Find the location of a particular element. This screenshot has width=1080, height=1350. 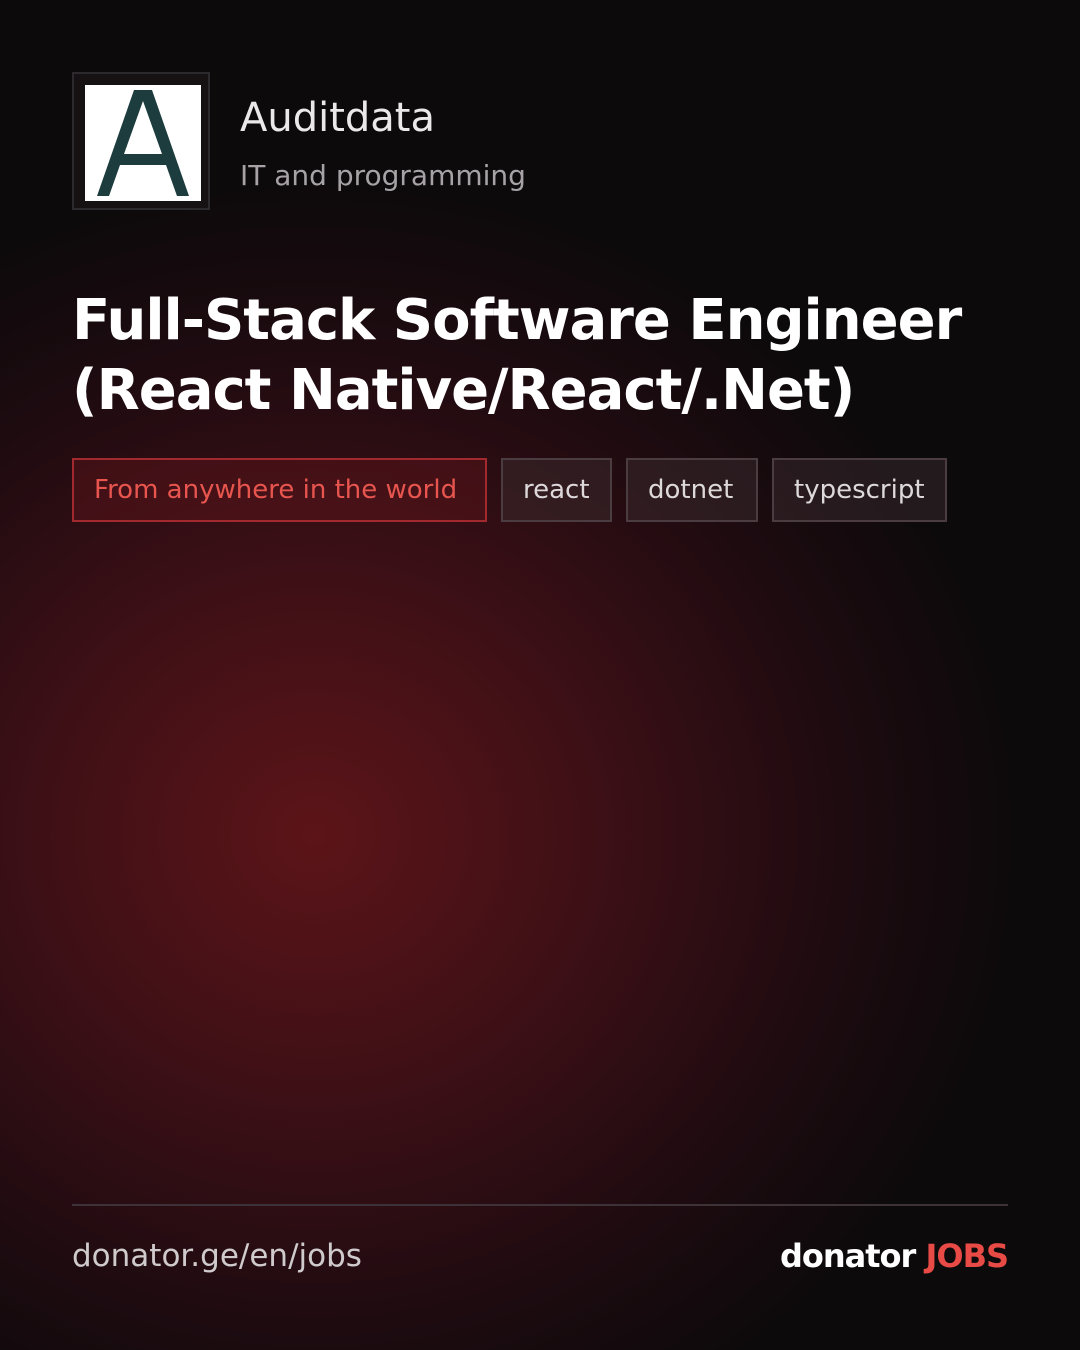

company-logo-image is located at coordinates (143, 143).